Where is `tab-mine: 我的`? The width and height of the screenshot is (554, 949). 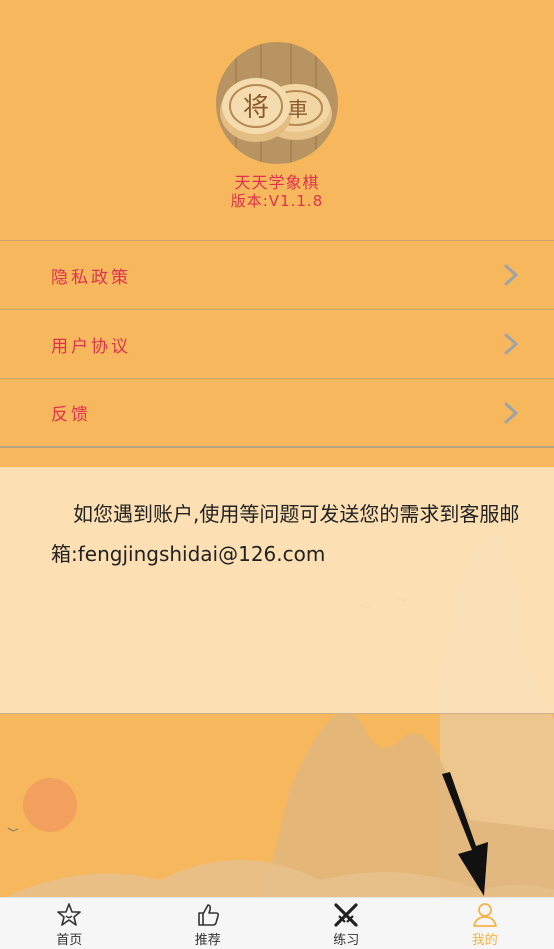 tab-mine: 我的 is located at coordinates (485, 923).